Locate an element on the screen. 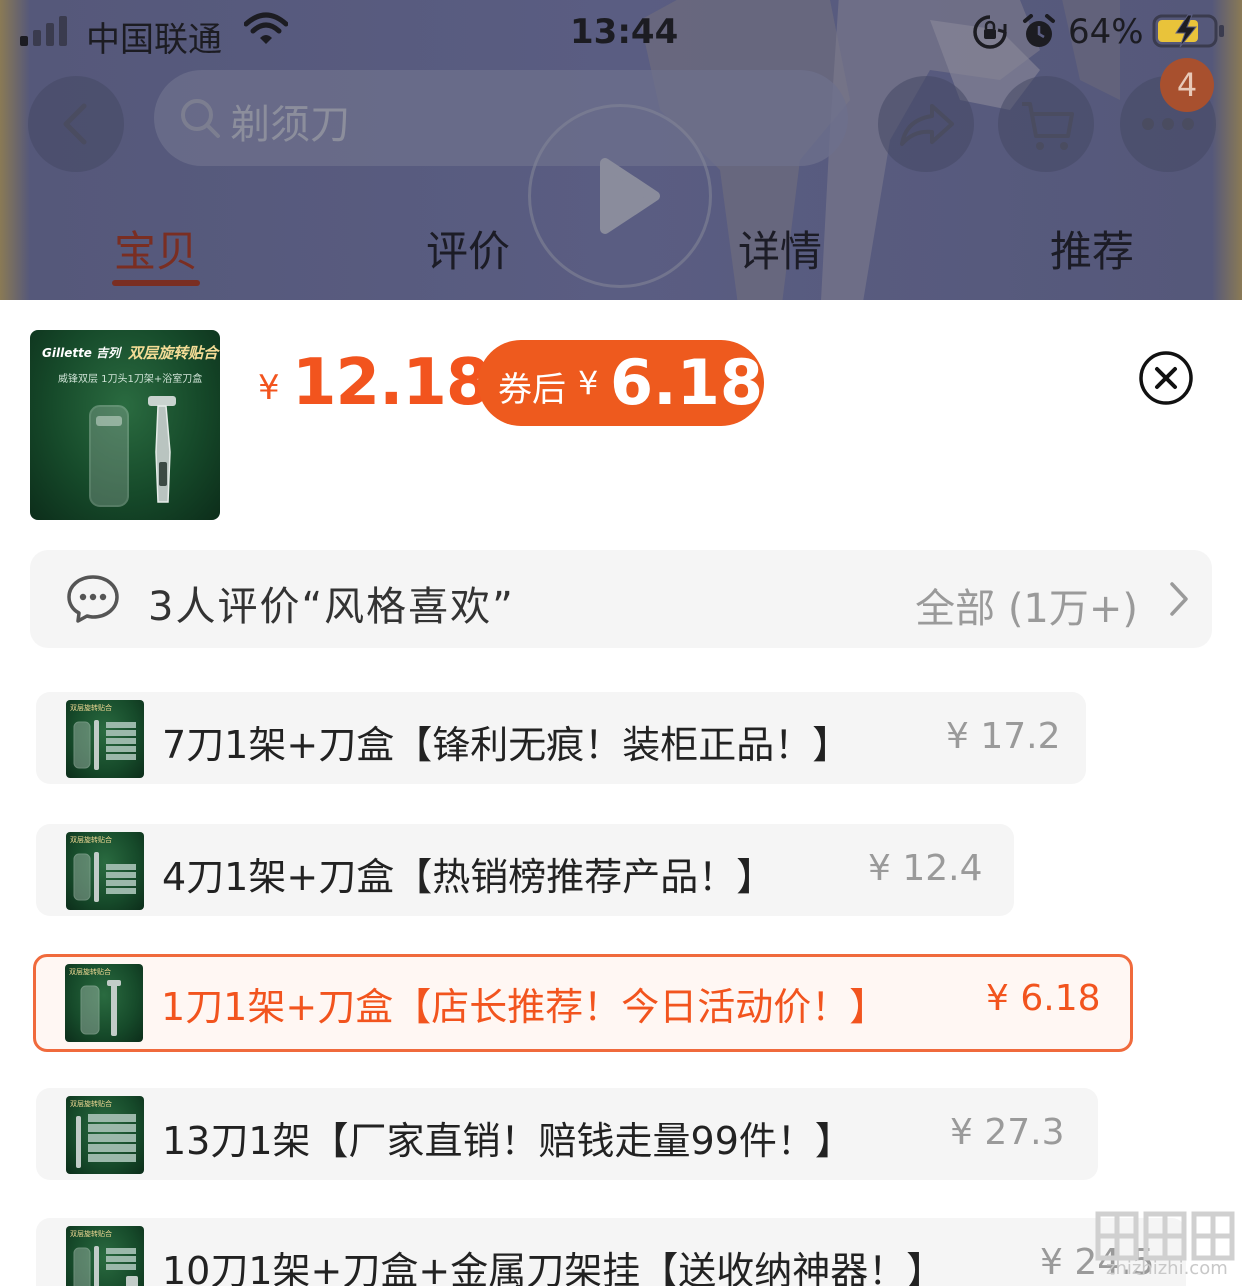 The height and width of the screenshot is (1286, 1242). battery-charging-icon is located at coordinates (1188, 31).